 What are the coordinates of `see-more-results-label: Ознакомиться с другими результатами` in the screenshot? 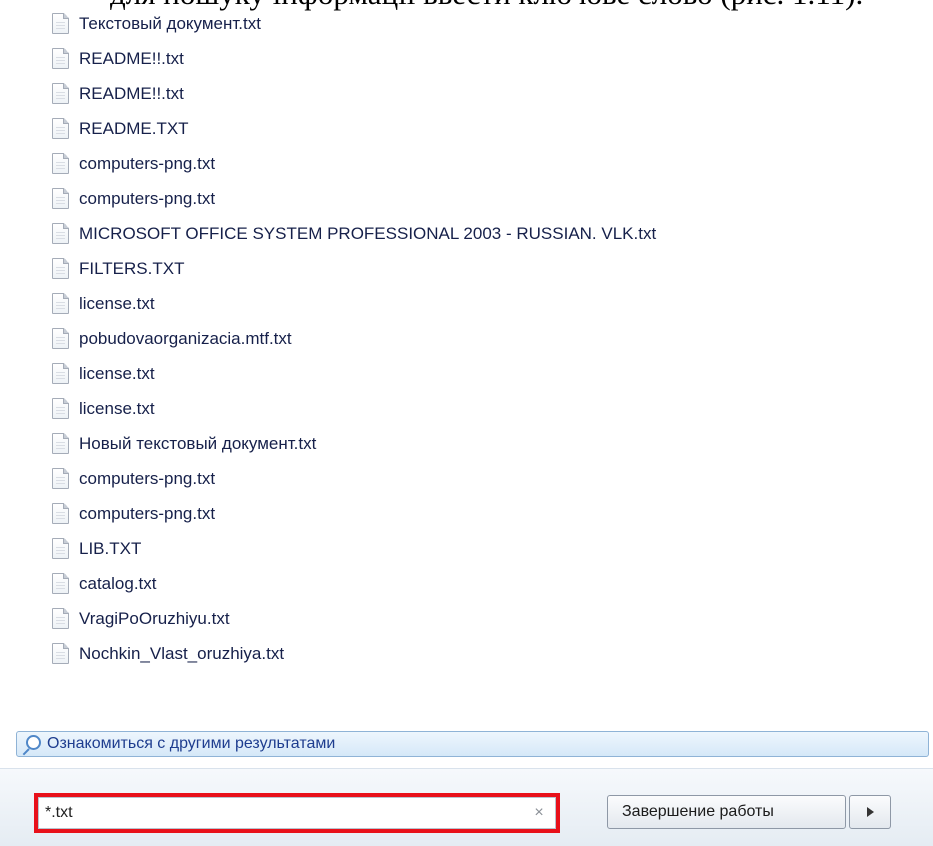 It's located at (191, 743).